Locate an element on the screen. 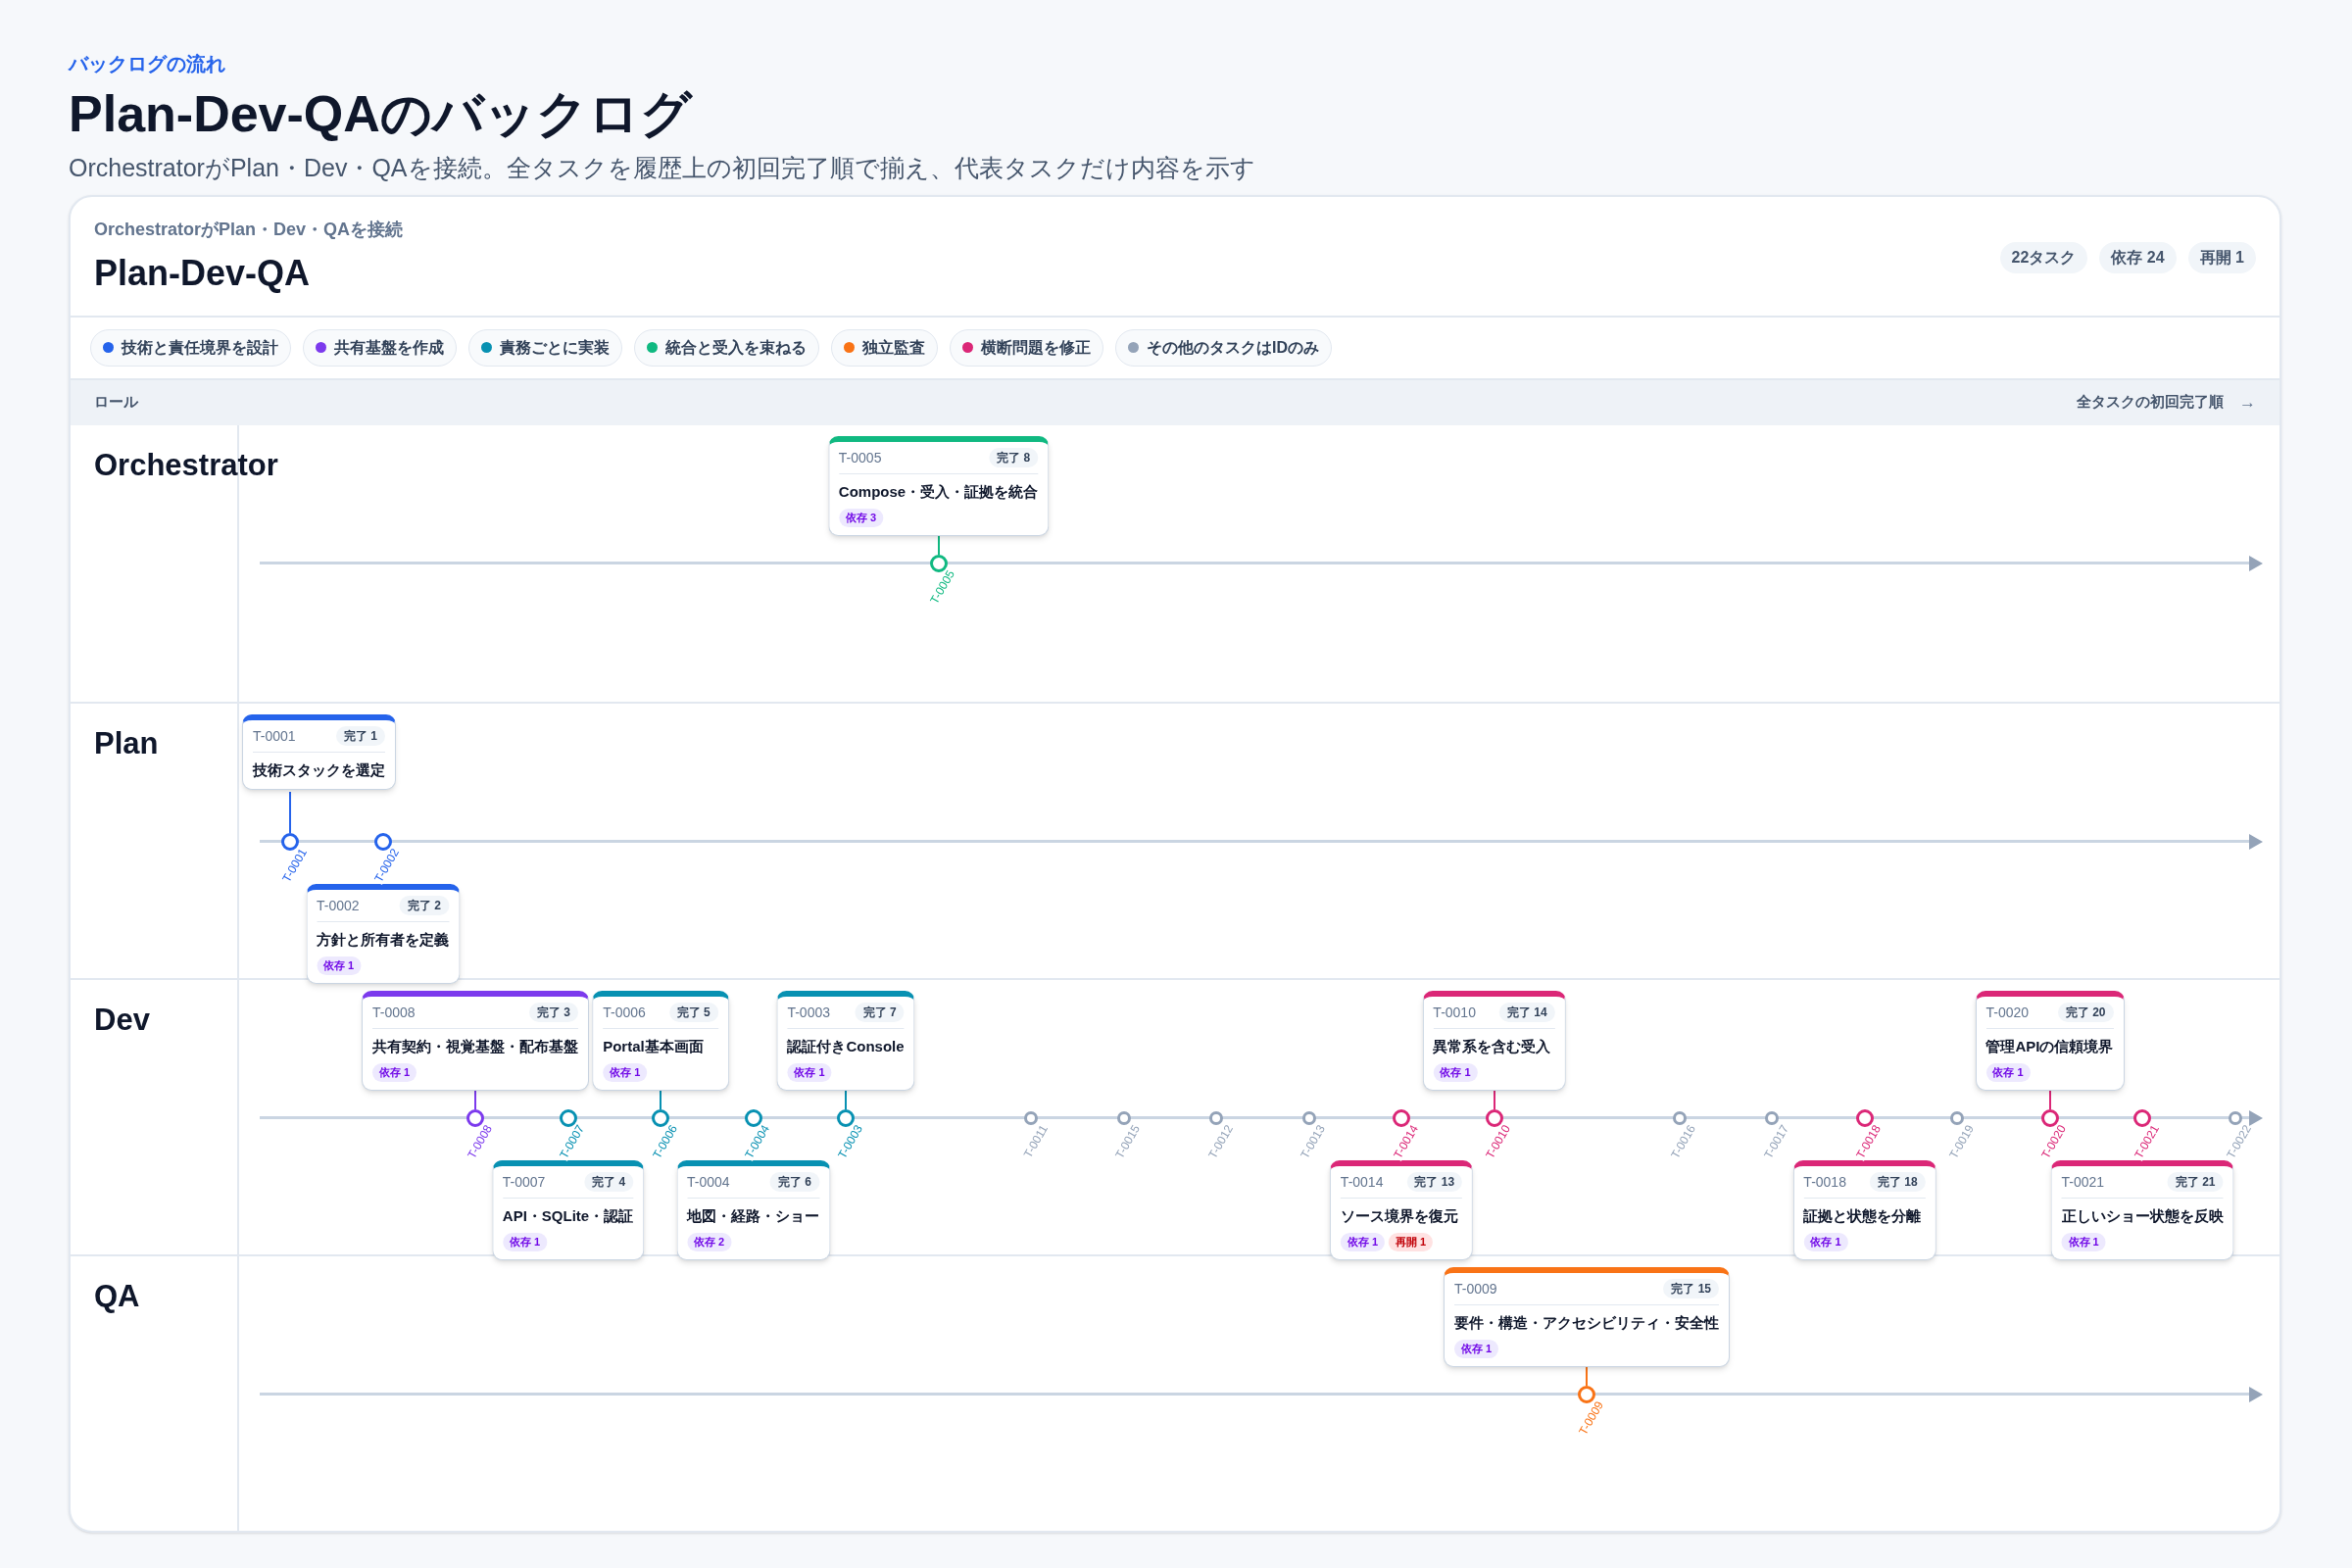 This screenshot has height=1568, width=2352. done-badge: 完了 2 is located at coordinates (424, 905).